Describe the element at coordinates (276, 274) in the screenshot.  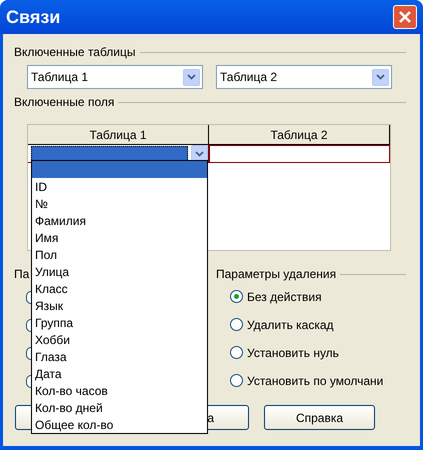
I see `section-label: Параметры удаления` at that location.